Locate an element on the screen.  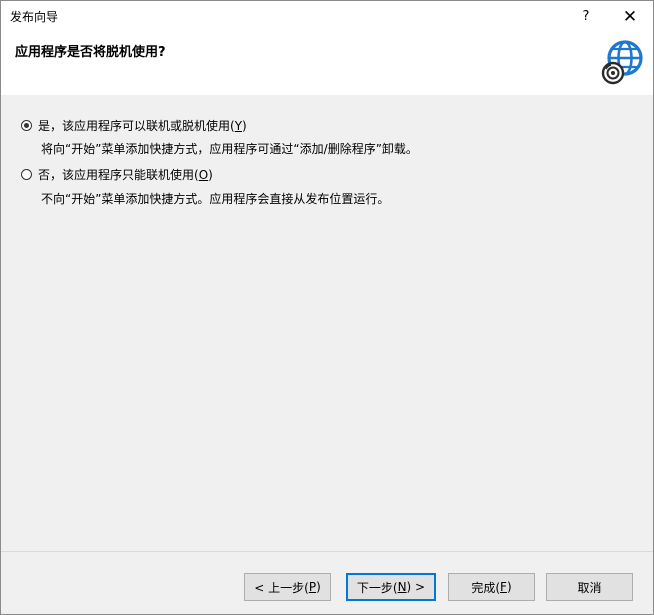
option-online-only-description: 不向“开始”菜单添加快捷方式。应用程序会直接从发布位置运行。 is located at coordinates (215, 199).